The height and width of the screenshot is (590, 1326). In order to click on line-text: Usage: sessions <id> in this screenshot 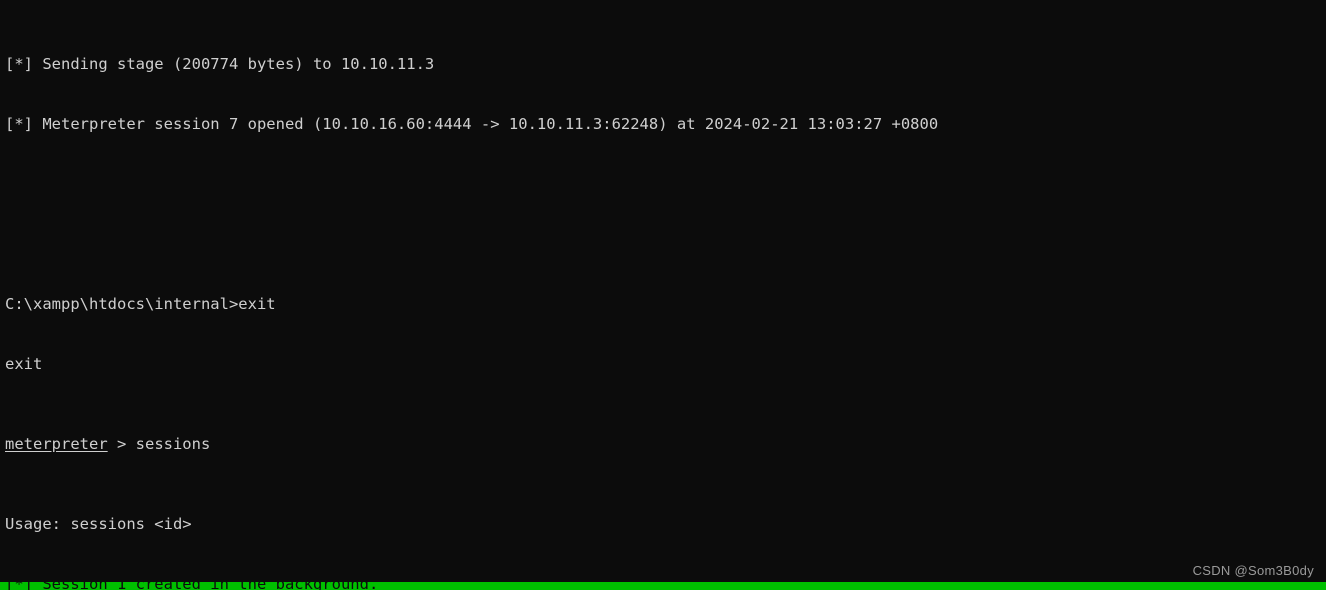, I will do `click(98, 524)`.